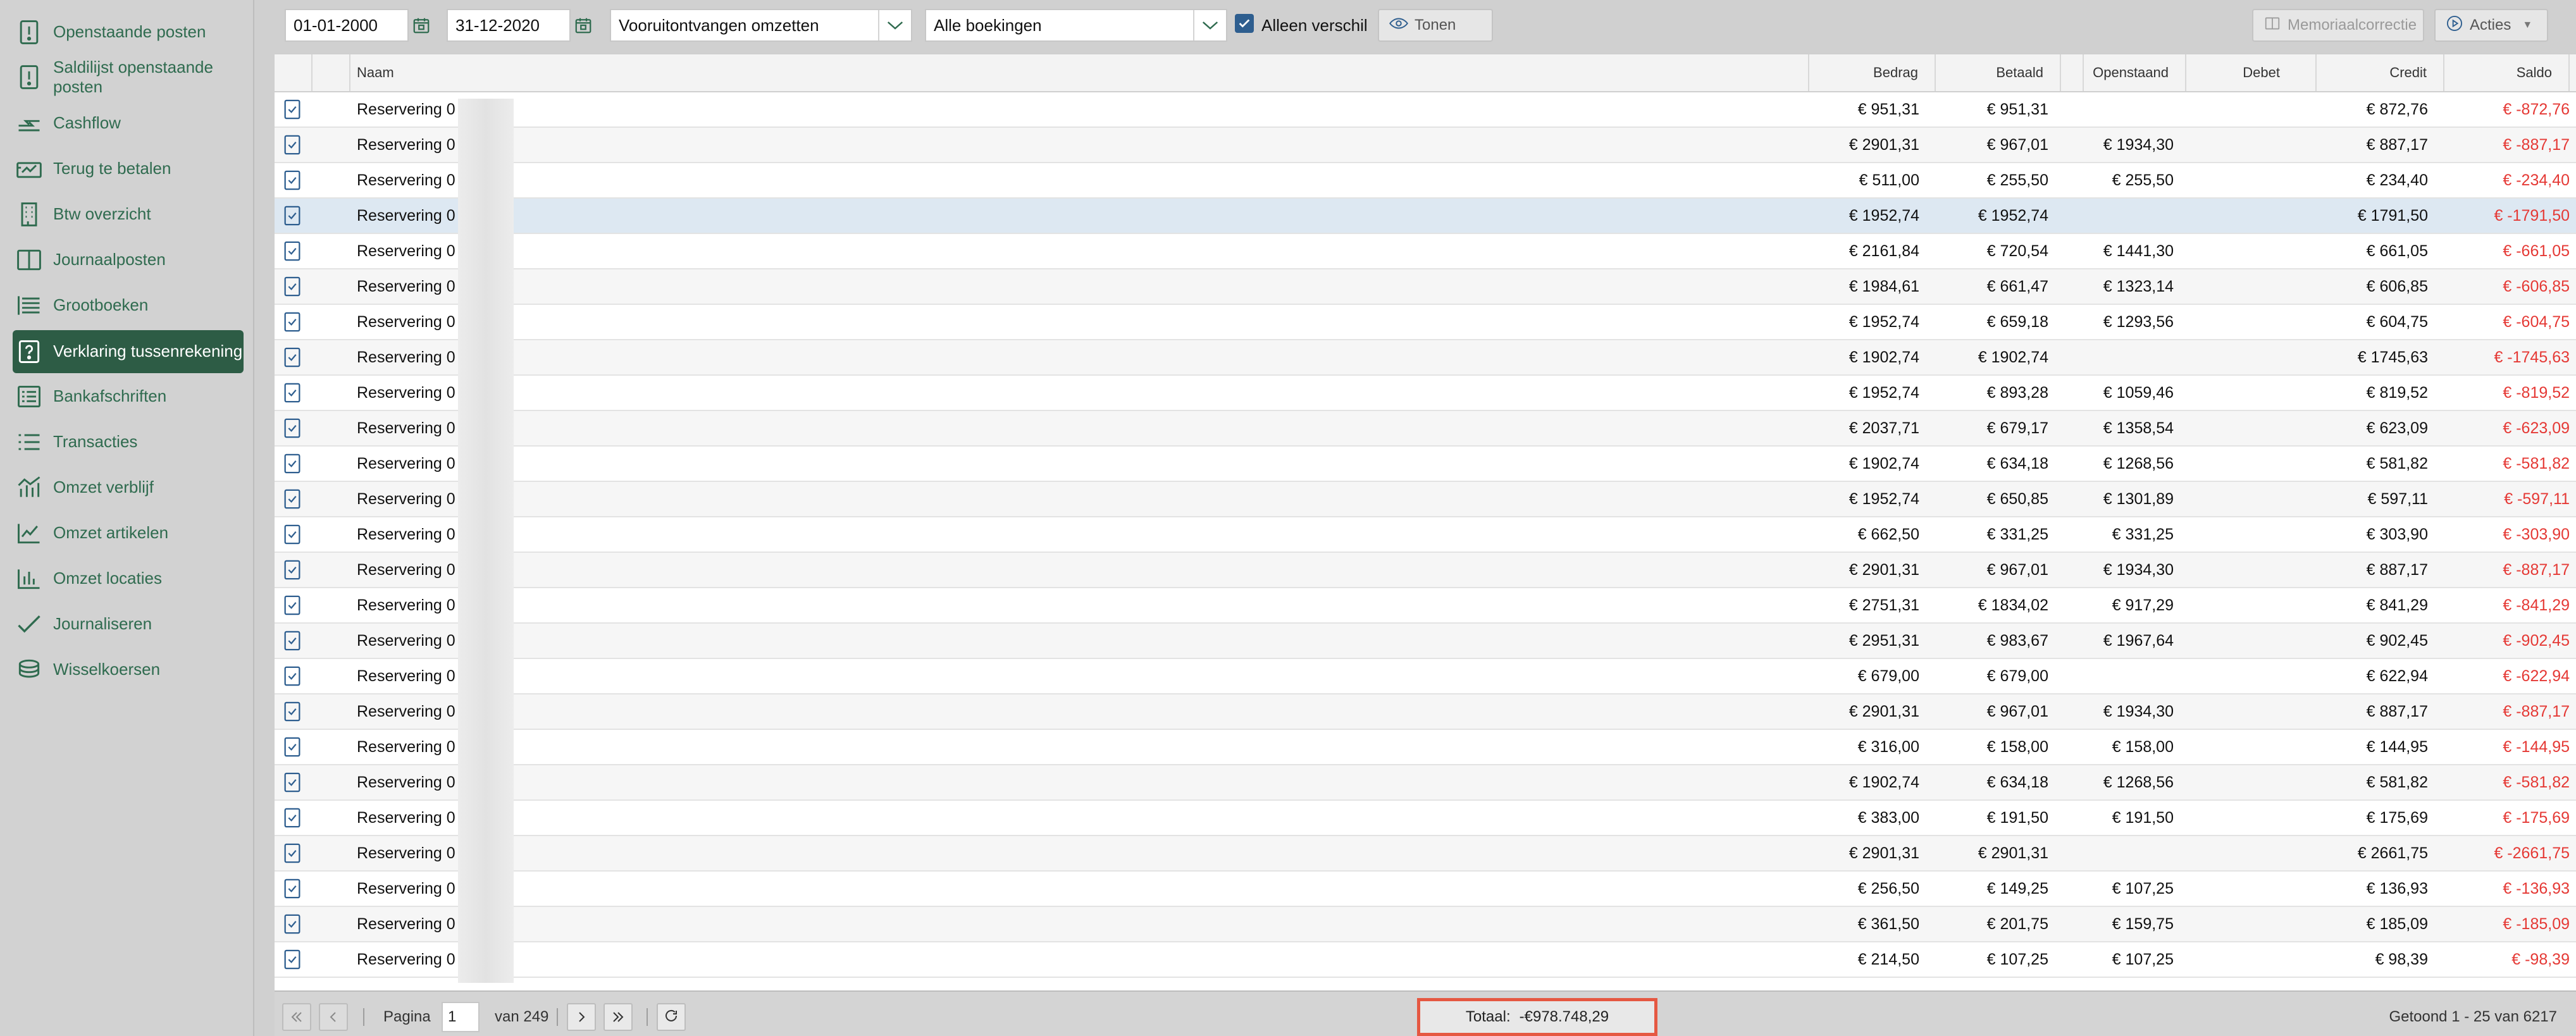  I want to click on type-select: Vooruitontvangen omzetten, so click(761, 25).